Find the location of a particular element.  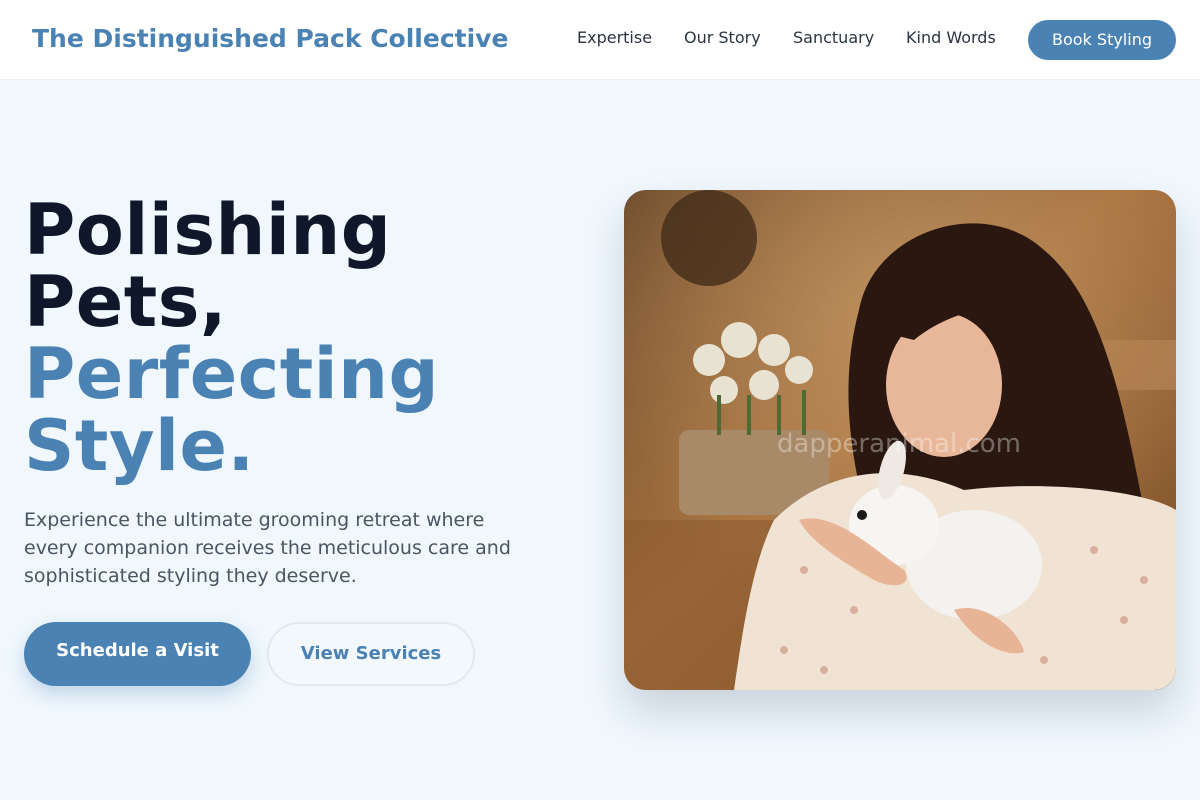

nav-link-expertise: Expertise is located at coordinates (614, 38).